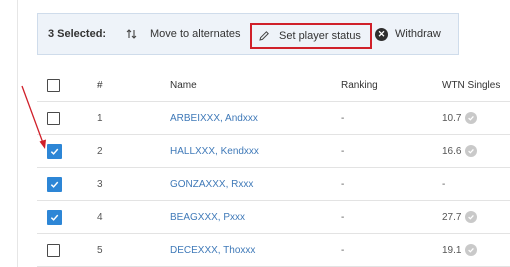 Image resolution: width=510 pixels, height=267 pixels. What do you see at coordinates (100, 151) in the screenshot?
I see `row-number: 2` at bounding box center [100, 151].